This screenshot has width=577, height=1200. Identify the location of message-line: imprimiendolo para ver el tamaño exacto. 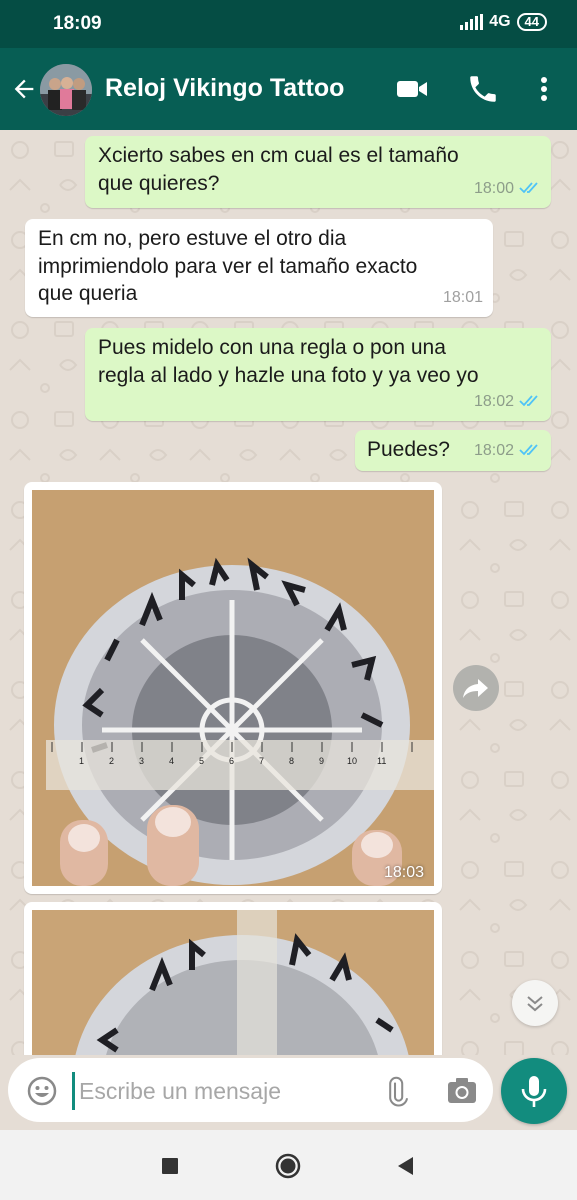
(228, 266).